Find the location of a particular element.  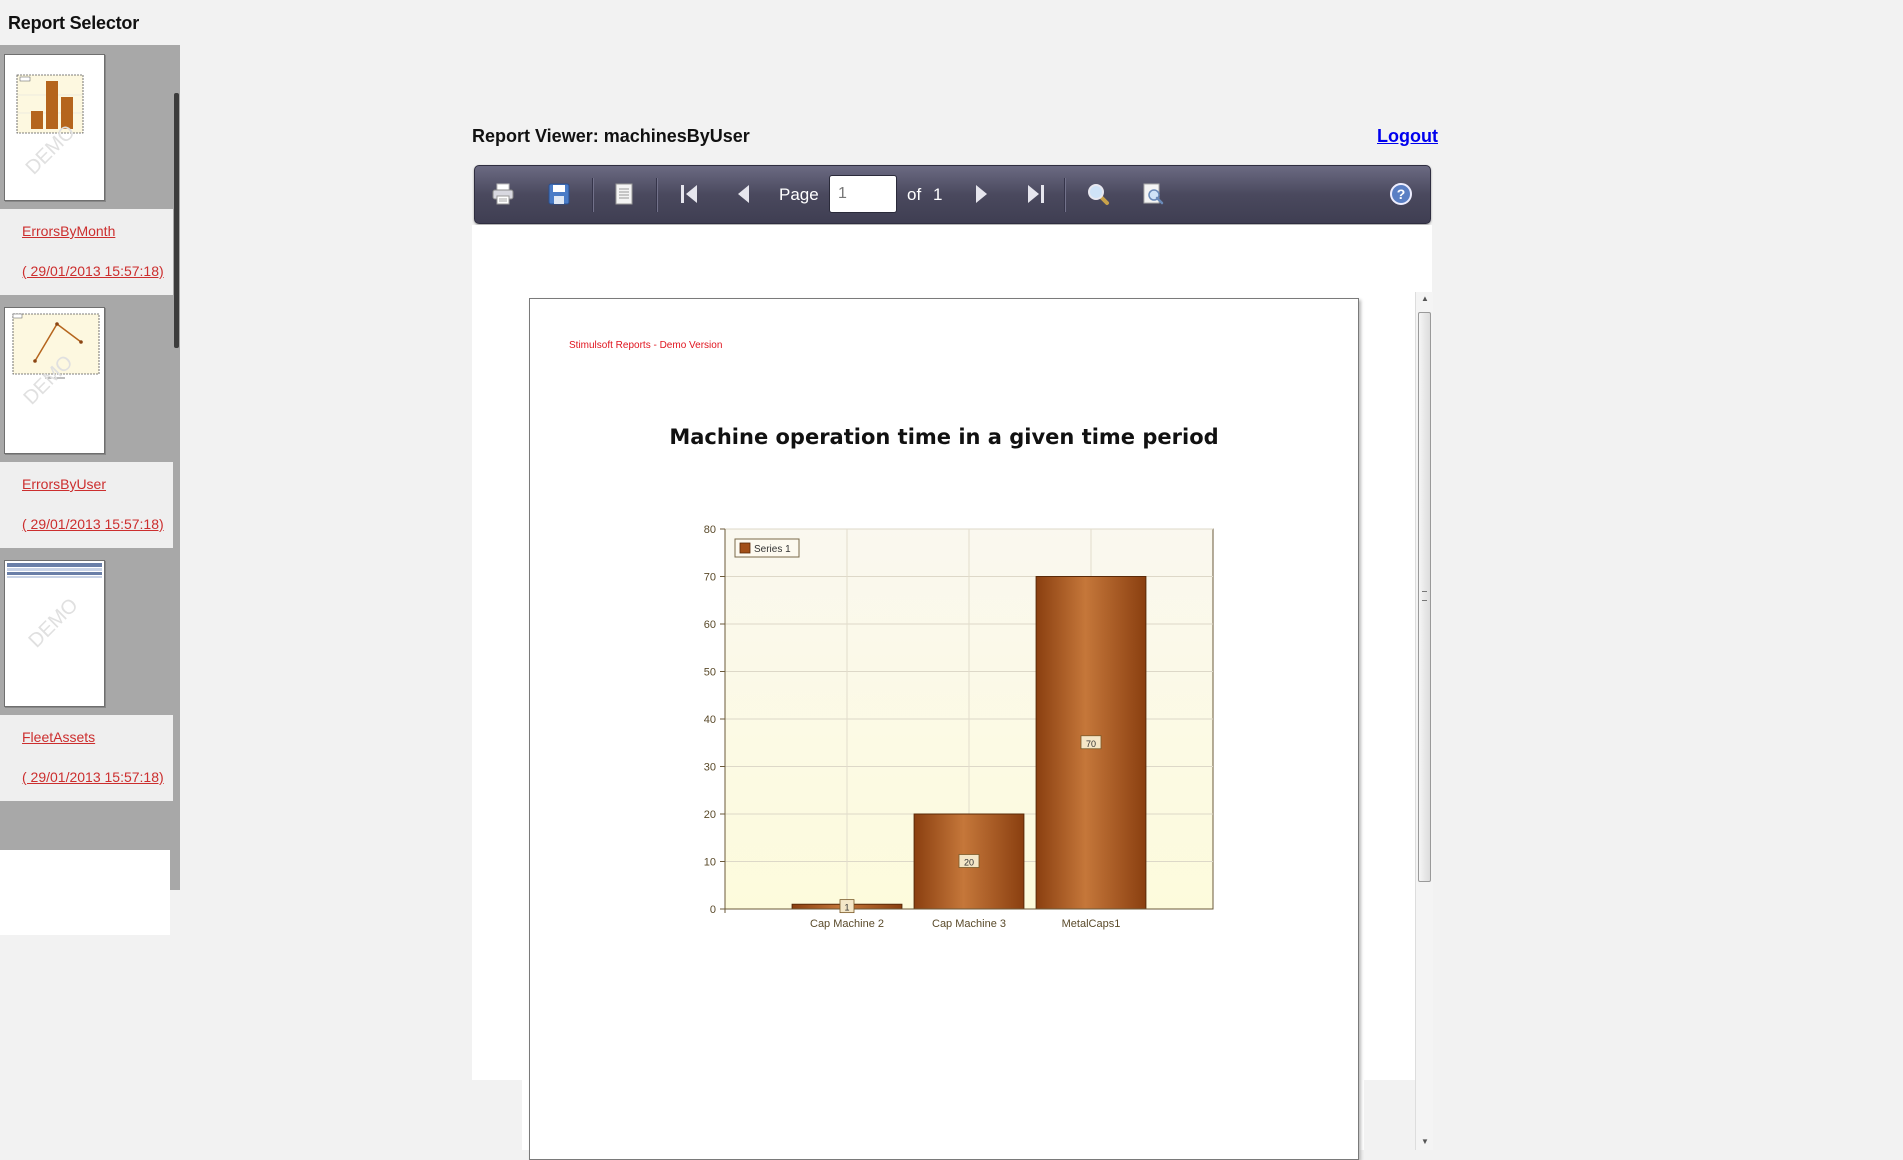

save-icon is located at coordinates (559, 194).